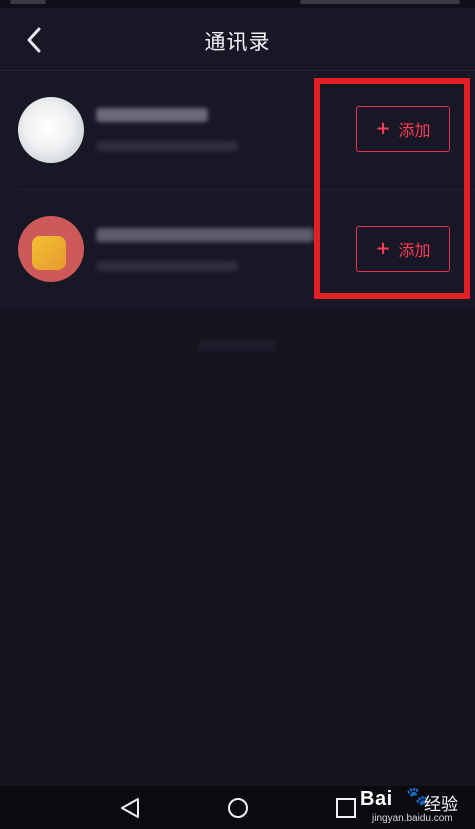  I want to click on status-bar, so click(237, 4).